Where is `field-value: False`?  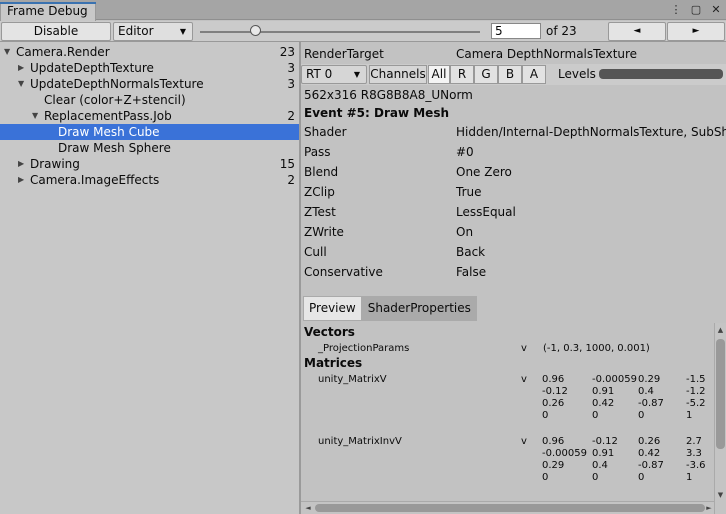 field-value: False is located at coordinates (471, 272).